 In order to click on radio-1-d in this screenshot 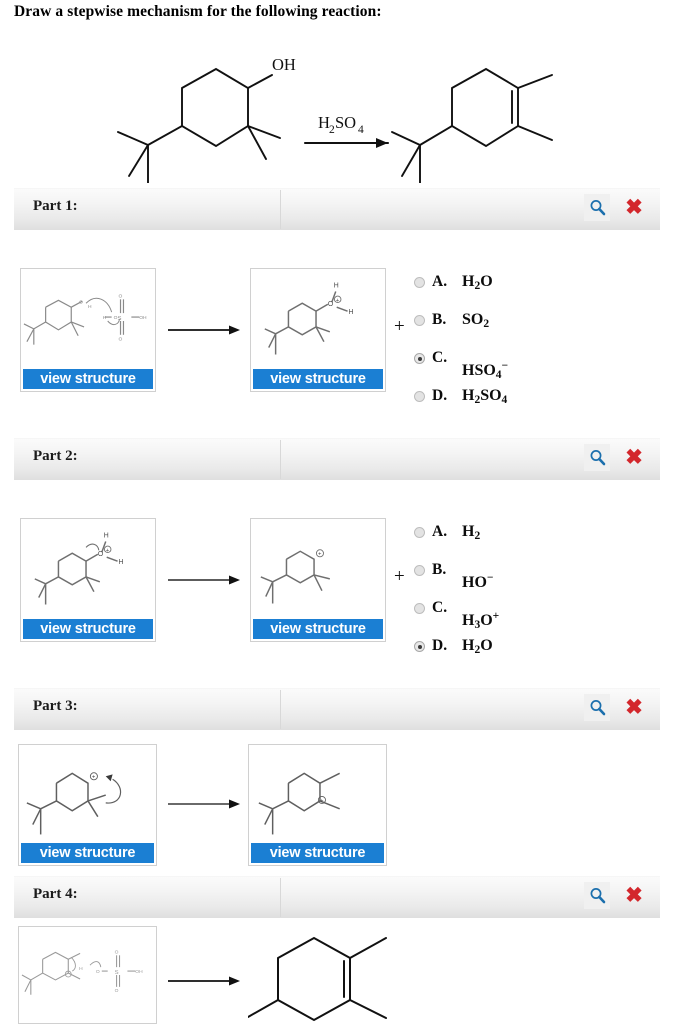, I will do `click(419, 396)`.